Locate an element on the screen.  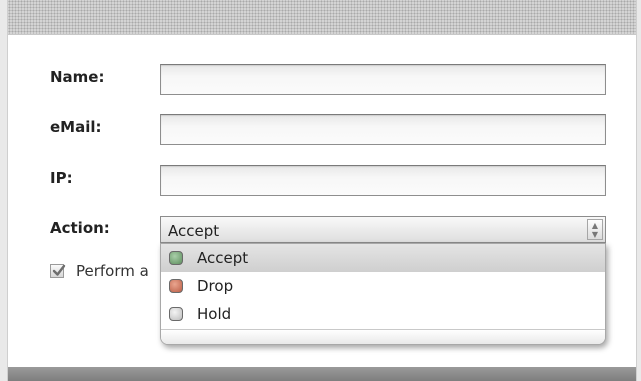
dropdown-footer is located at coordinates (383, 336).